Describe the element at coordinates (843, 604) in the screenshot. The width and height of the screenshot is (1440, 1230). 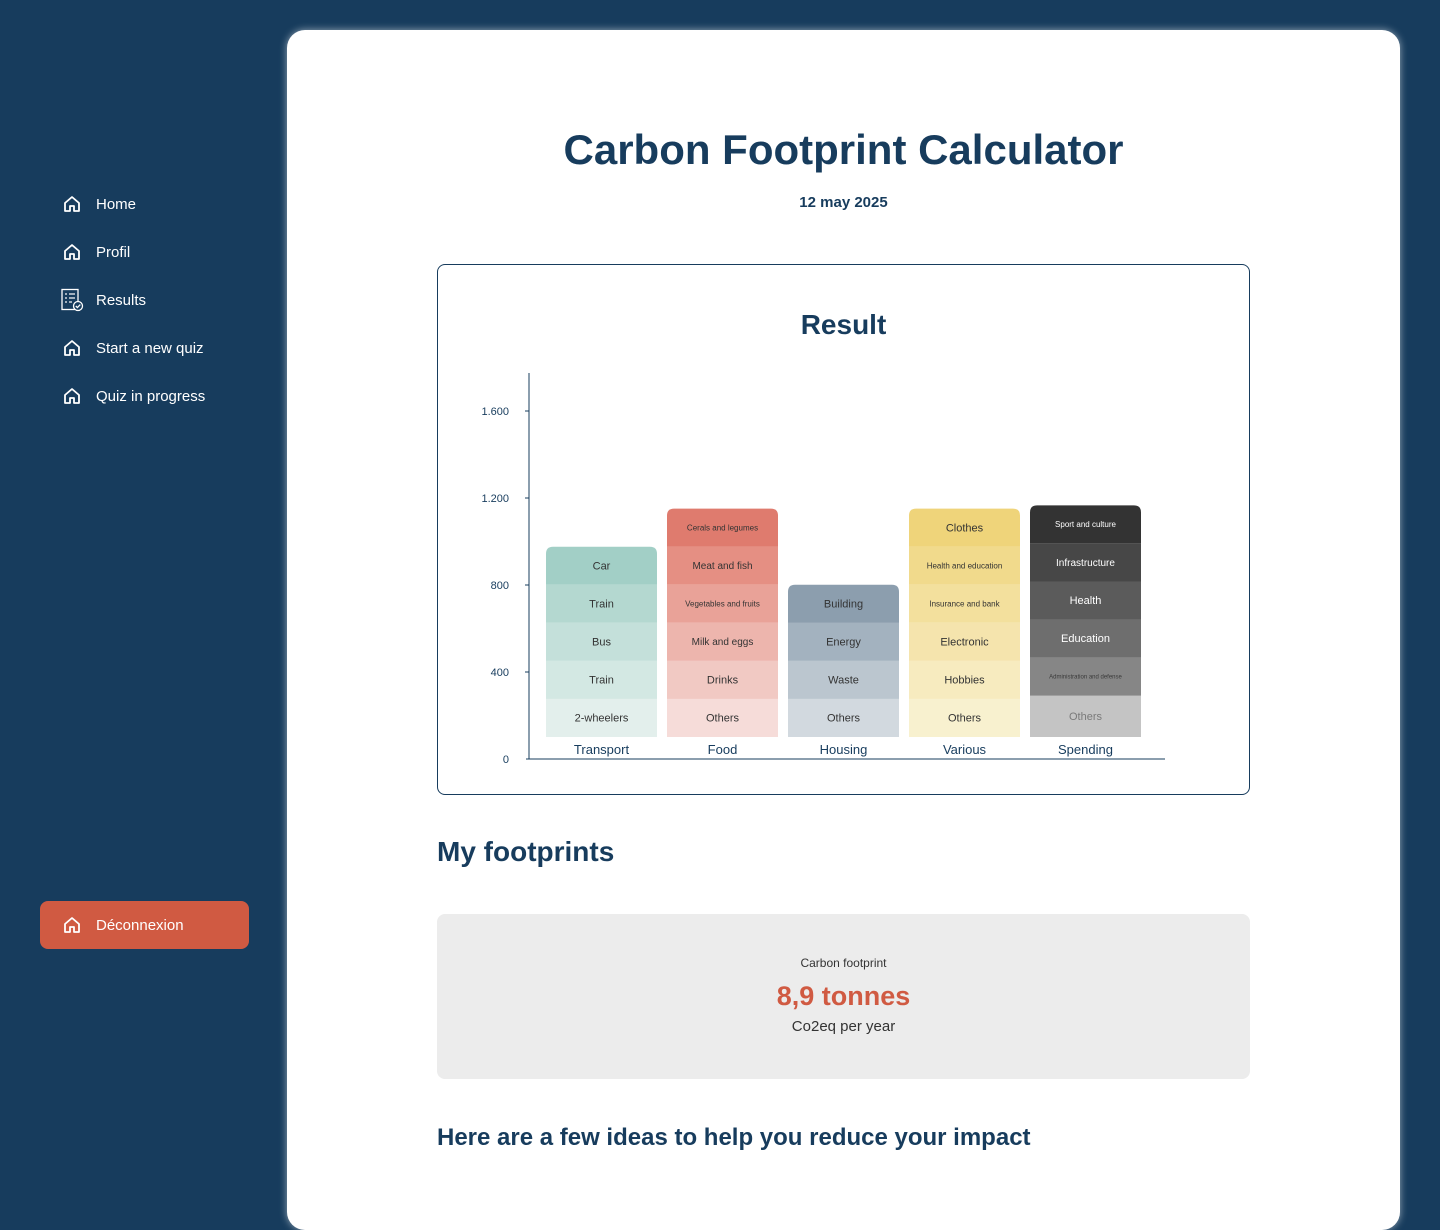
I see `bar-segment-label: Building` at that location.